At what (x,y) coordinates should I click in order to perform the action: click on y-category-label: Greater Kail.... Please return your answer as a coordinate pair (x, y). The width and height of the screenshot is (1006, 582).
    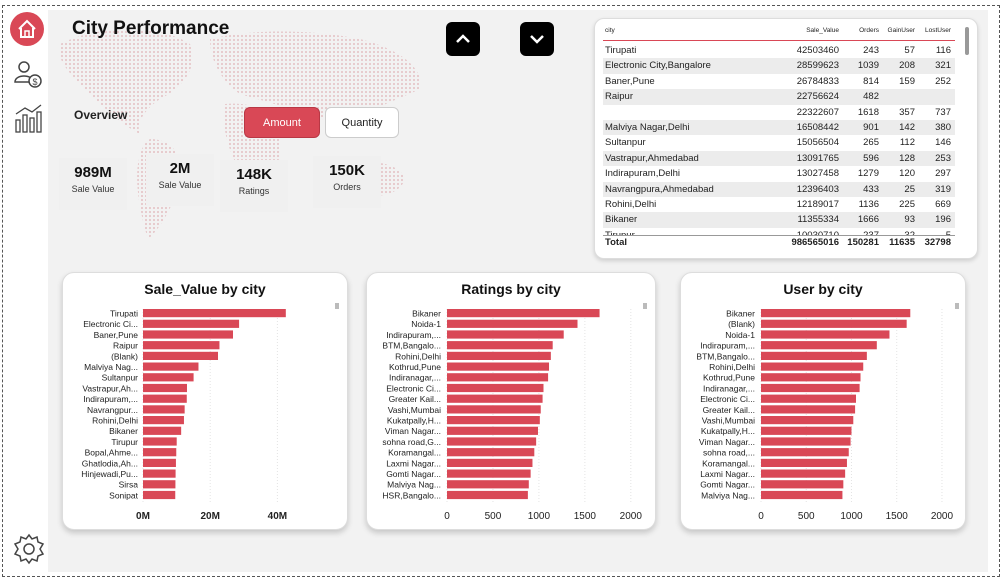
    Looking at the image, I should click on (415, 399).